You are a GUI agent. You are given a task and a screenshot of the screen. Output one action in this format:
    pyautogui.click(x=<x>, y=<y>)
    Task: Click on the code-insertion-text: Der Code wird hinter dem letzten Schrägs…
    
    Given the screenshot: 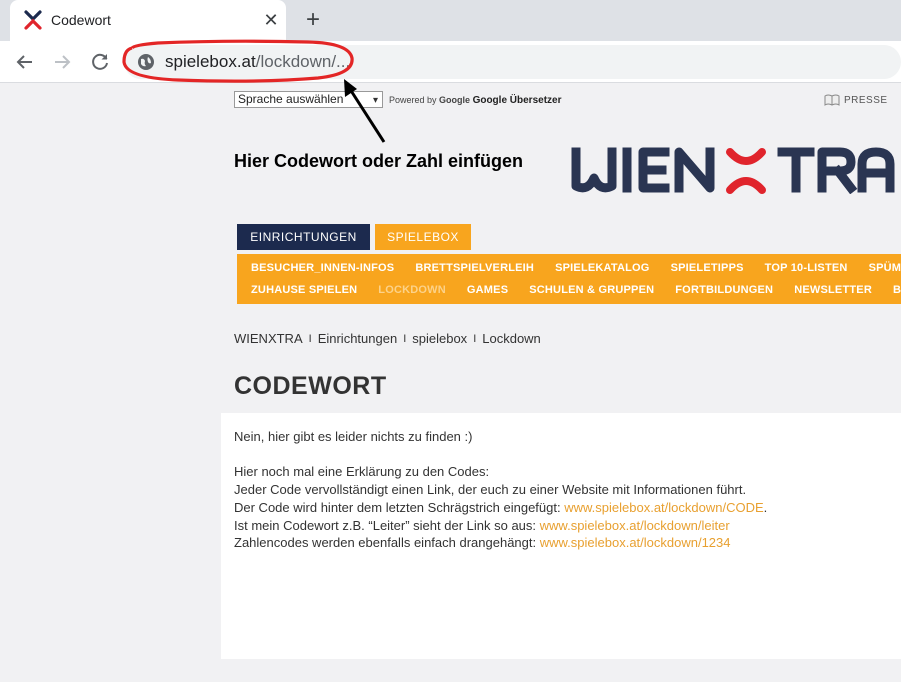 What is the action you would take?
    pyautogui.click(x=399, y=507)
    